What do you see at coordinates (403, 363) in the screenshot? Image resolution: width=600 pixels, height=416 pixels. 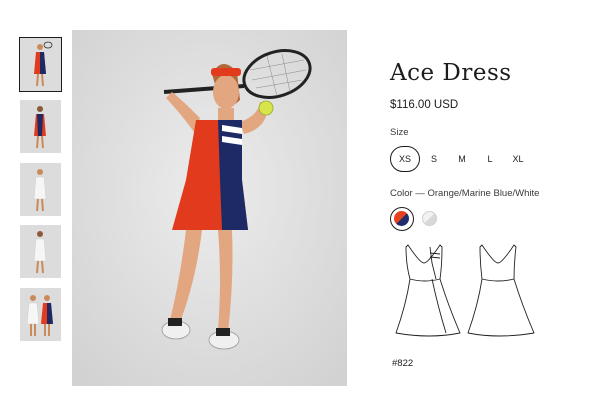 I see `product-sku: #822` at bounding box center [403, 363].